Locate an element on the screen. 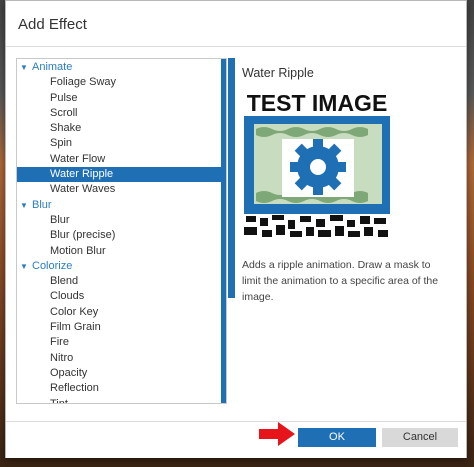 This screenshot has height=467, width=474. tree-category-blur: ▼ Blur is located at coordinates (121, 205).